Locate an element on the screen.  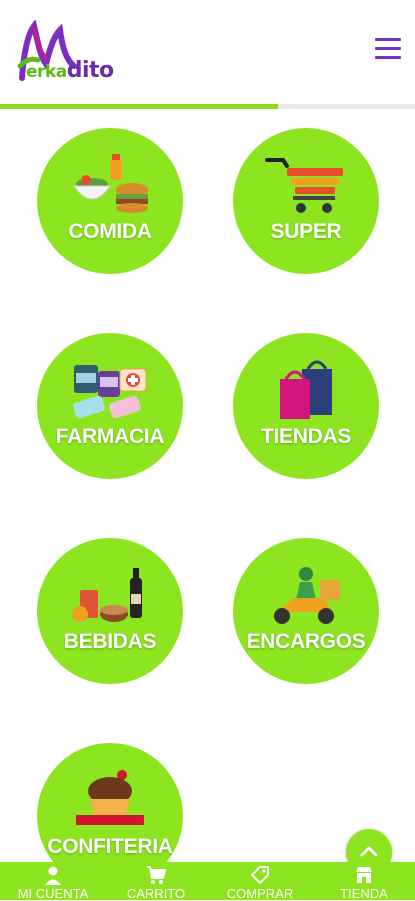
category-tiendas: TIENDAS is located at coordinates (306, 406).